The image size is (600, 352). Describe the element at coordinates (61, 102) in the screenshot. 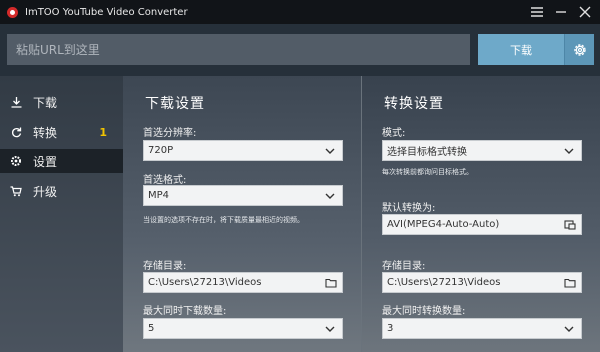

I see `sidebar-item-download: 下载` at that location.